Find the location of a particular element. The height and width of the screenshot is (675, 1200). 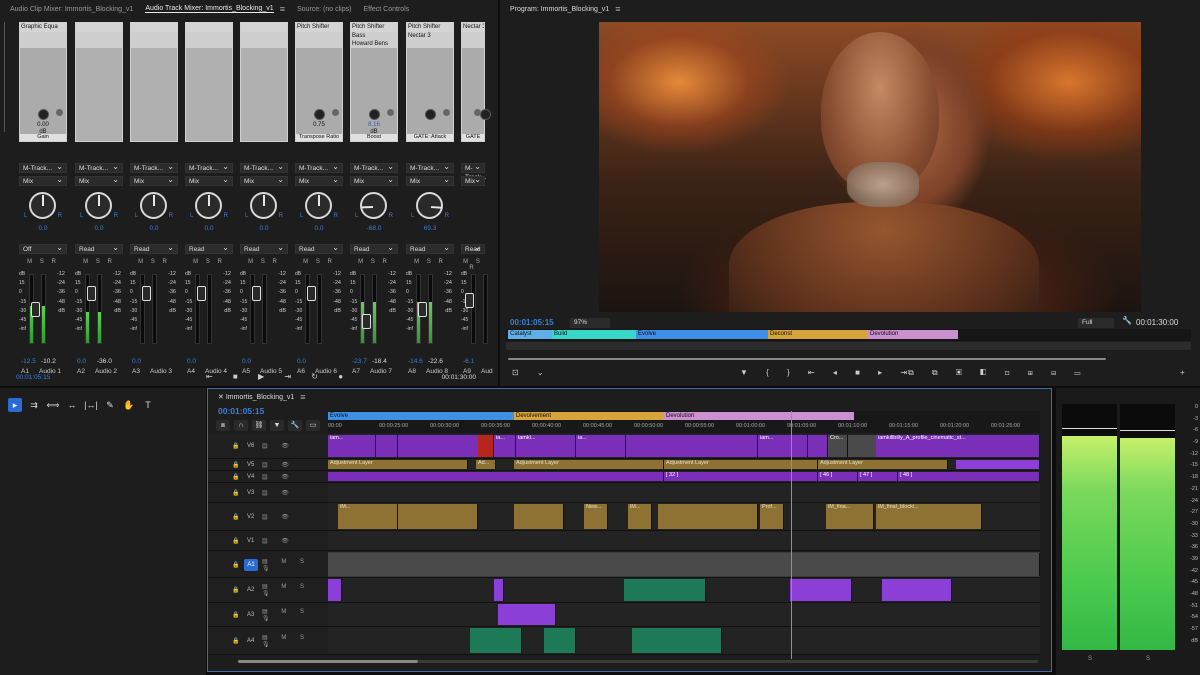

mute-solo-record-buttons: M S R is located at coordinates (154, 262).